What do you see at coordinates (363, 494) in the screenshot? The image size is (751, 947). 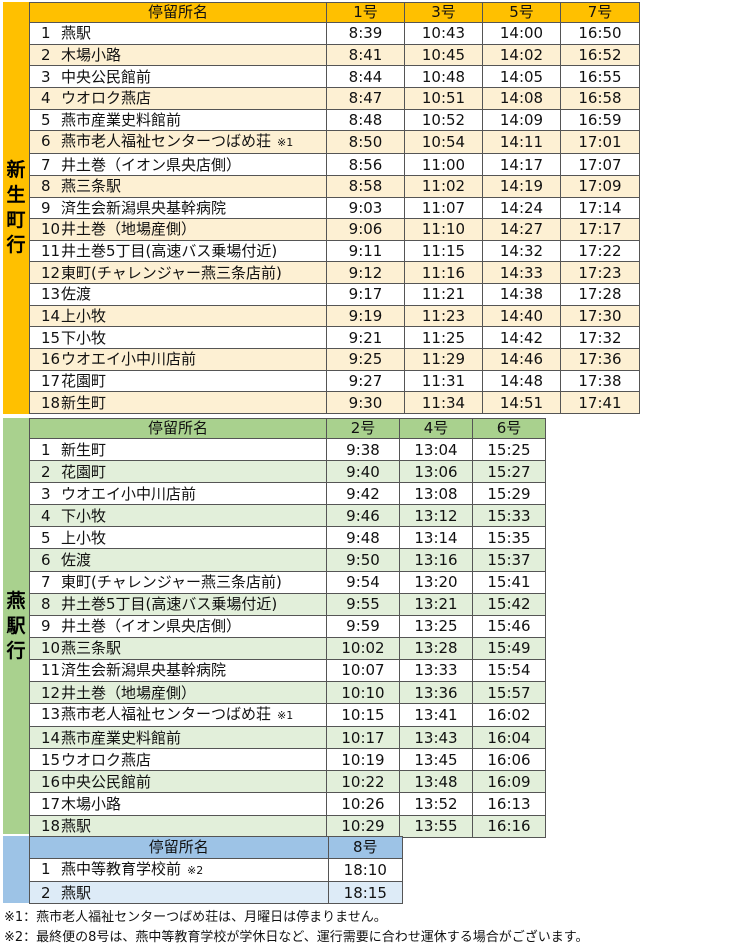 I see `departure-time: 9:42` at bounding box center [363, 494].